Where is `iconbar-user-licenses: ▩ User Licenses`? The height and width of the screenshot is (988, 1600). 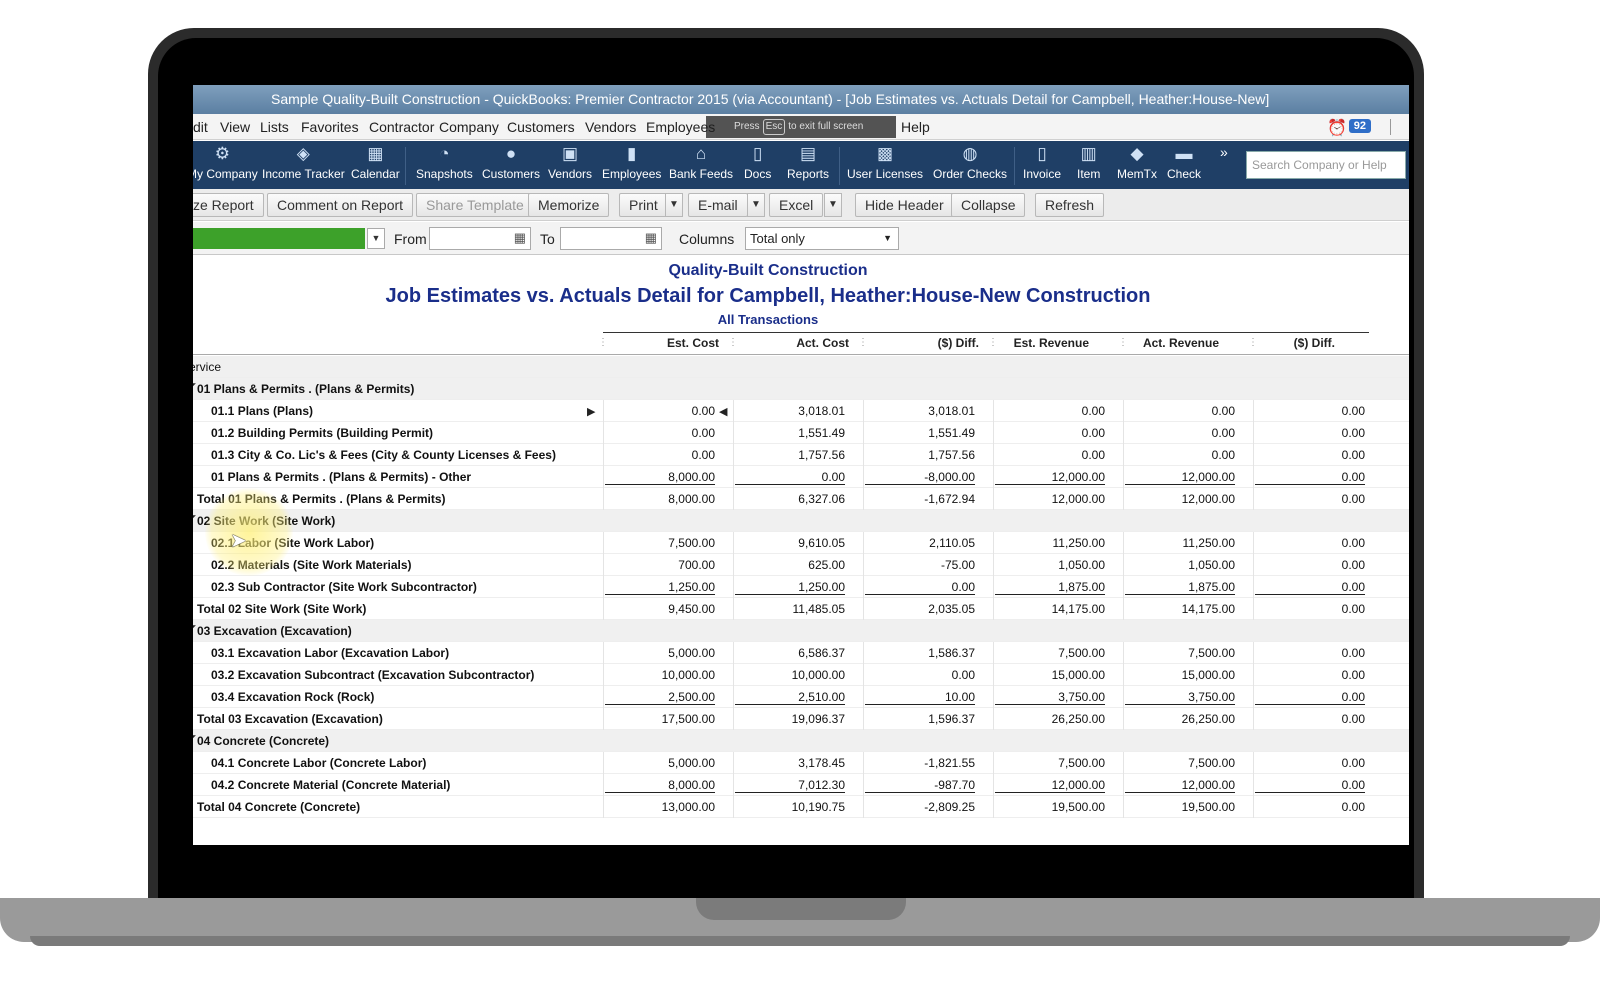
iconbar-user-licenses: ▩ User Licenses is located at coordinates (885, 162).